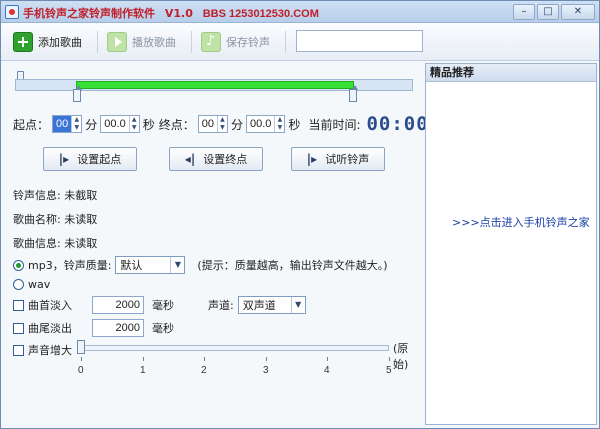 Image resolution: width=600 pixels, height=429 pixels. Describe the element at coordinates (23, 42) in the screenshot. I see `add-icon` at that location.